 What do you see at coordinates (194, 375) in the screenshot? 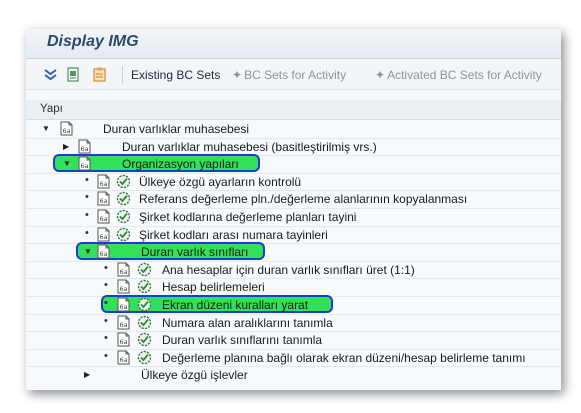
I see `tree-node-label: Ülkeye özgü işlevler` at bounding box center [194, 375].